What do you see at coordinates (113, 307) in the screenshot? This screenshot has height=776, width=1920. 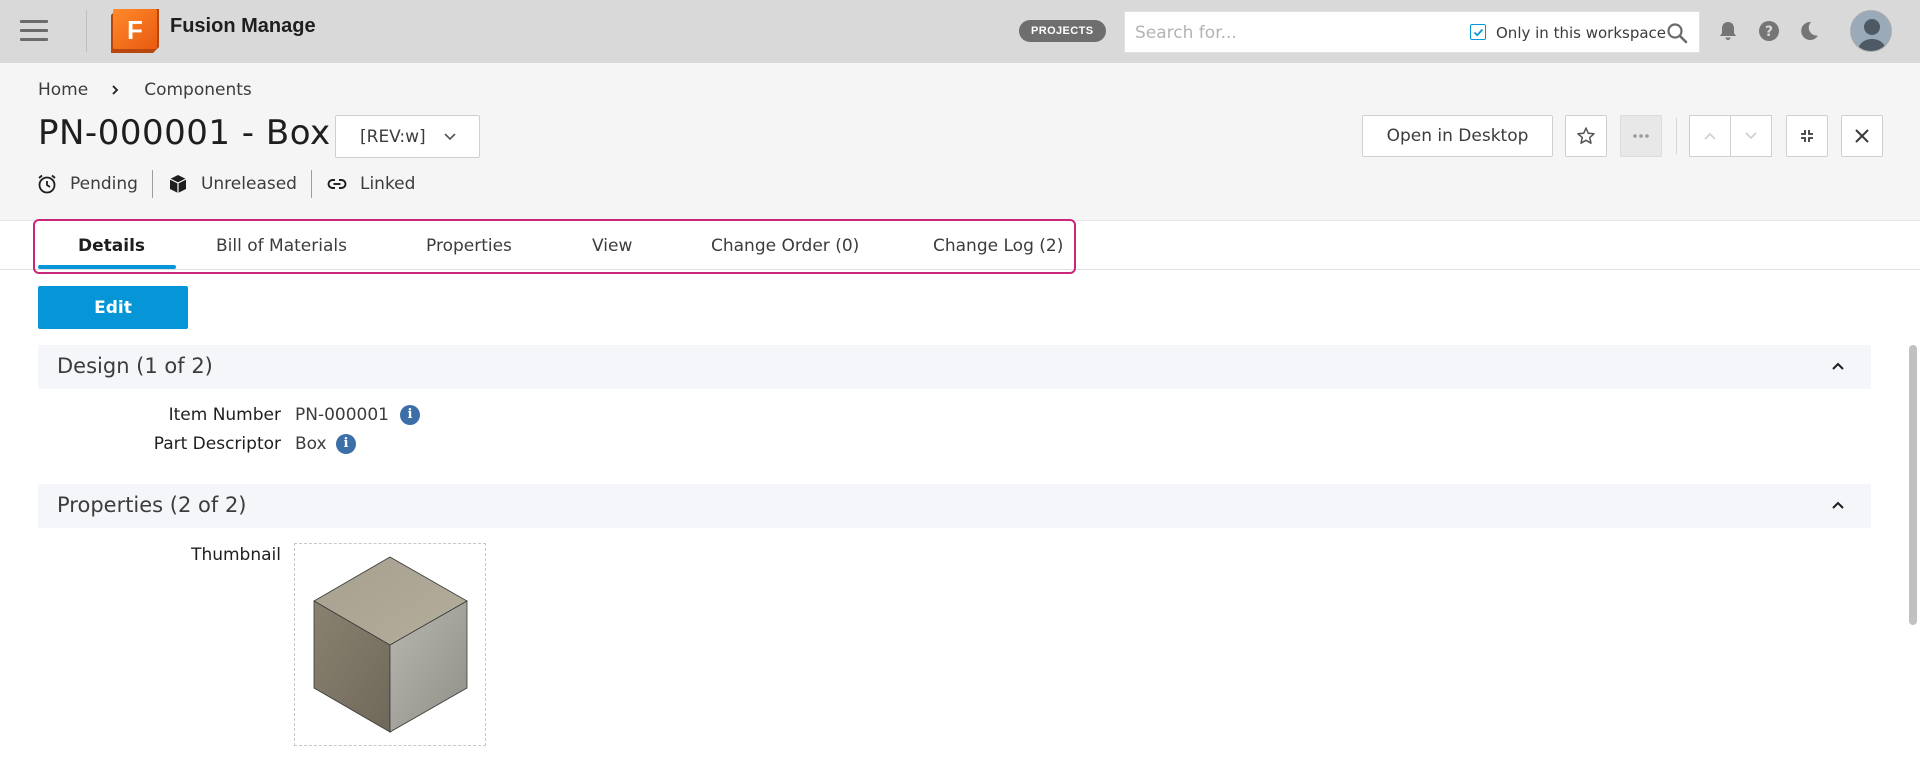 I see `edit-button: Edit` at bounding box center [113, 307].